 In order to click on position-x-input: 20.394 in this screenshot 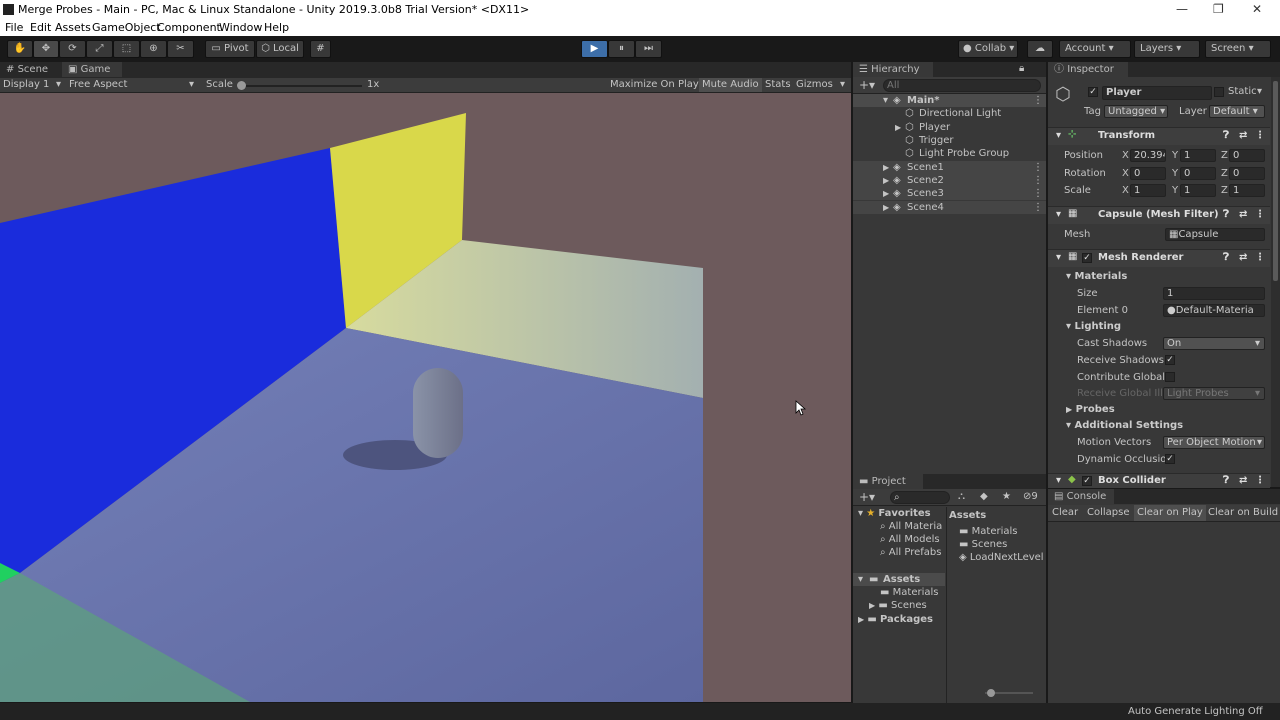, I will do `click(1148, 155)`.